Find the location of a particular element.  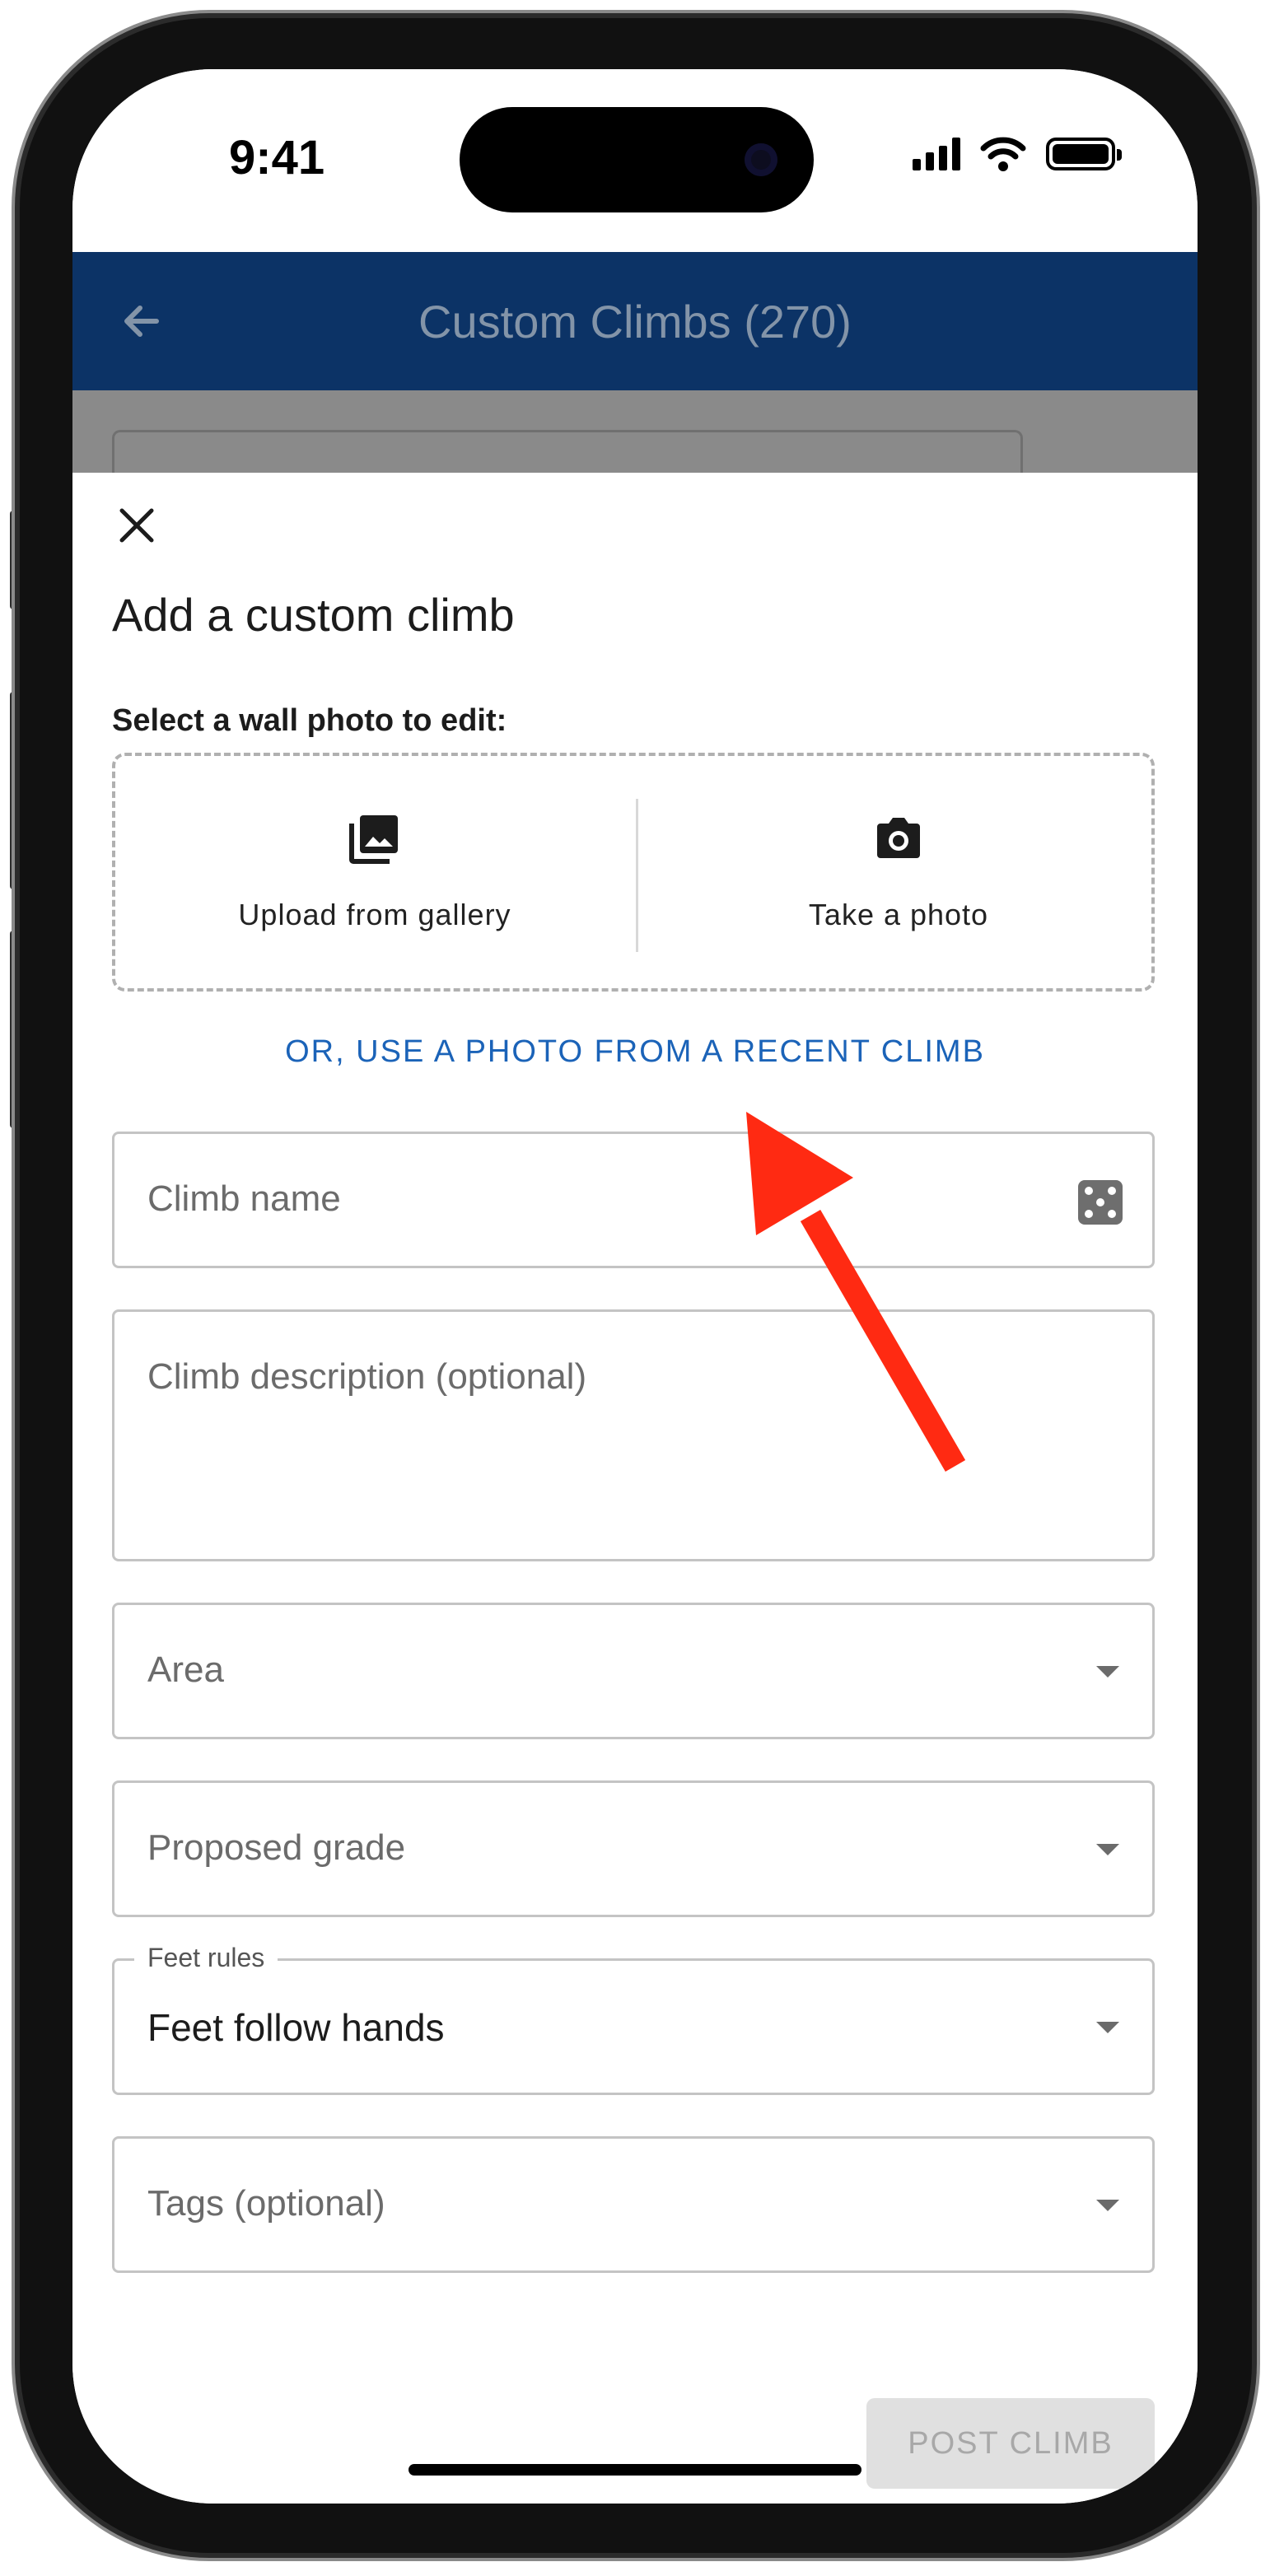

proposed-grade-placeholder: Proposed grade is located at coordinates (276, 1847).